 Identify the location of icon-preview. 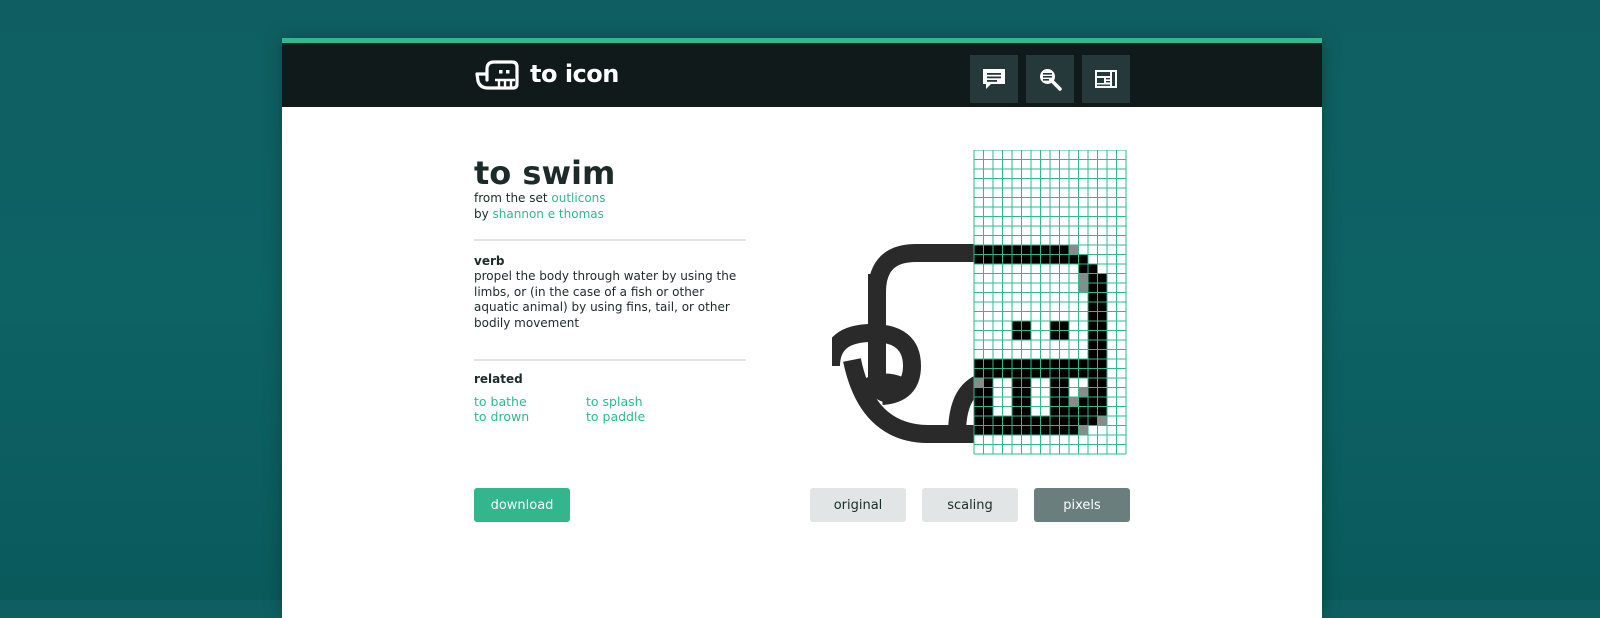
(979, 302).